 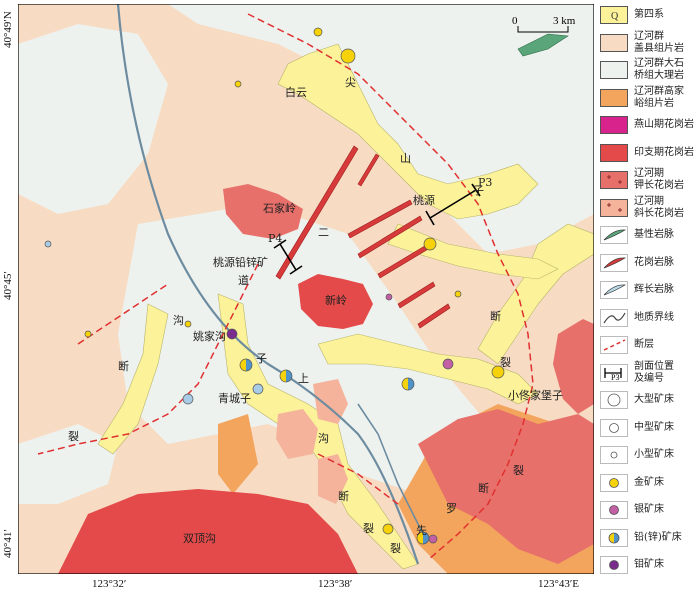 I want to click on legend-label: 剖面位置 及编号, so click(x=654, y=372).